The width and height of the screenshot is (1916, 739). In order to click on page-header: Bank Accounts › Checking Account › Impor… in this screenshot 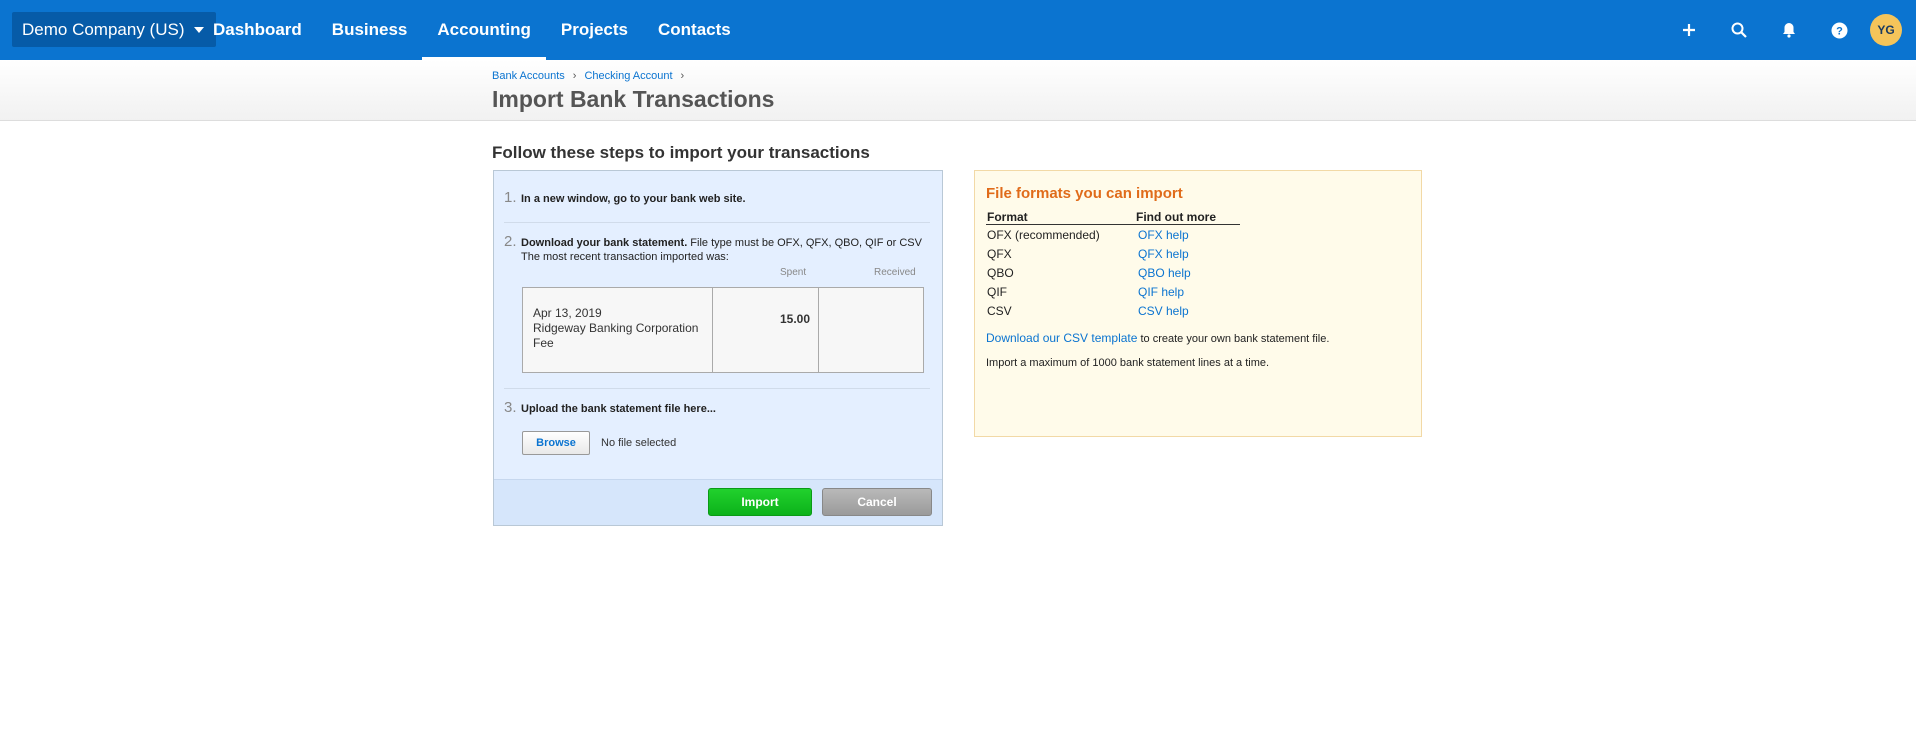, I will do `click(958, 90)`.